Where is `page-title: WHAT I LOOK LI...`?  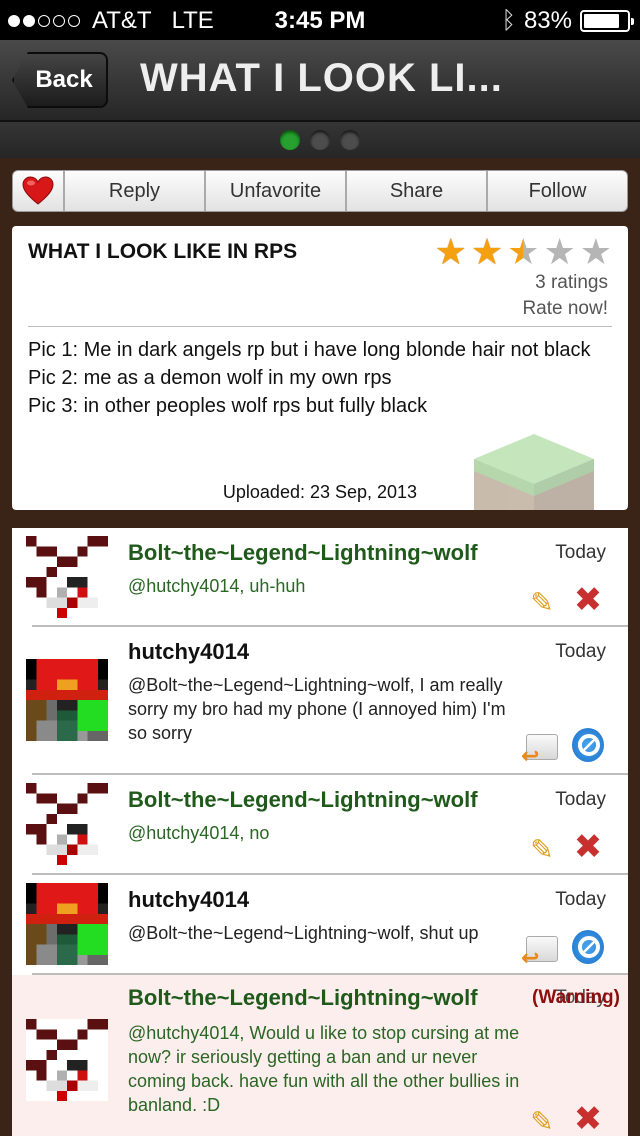 page-title: WHAT I LOOK LI... is located at coordinates (321, 78).